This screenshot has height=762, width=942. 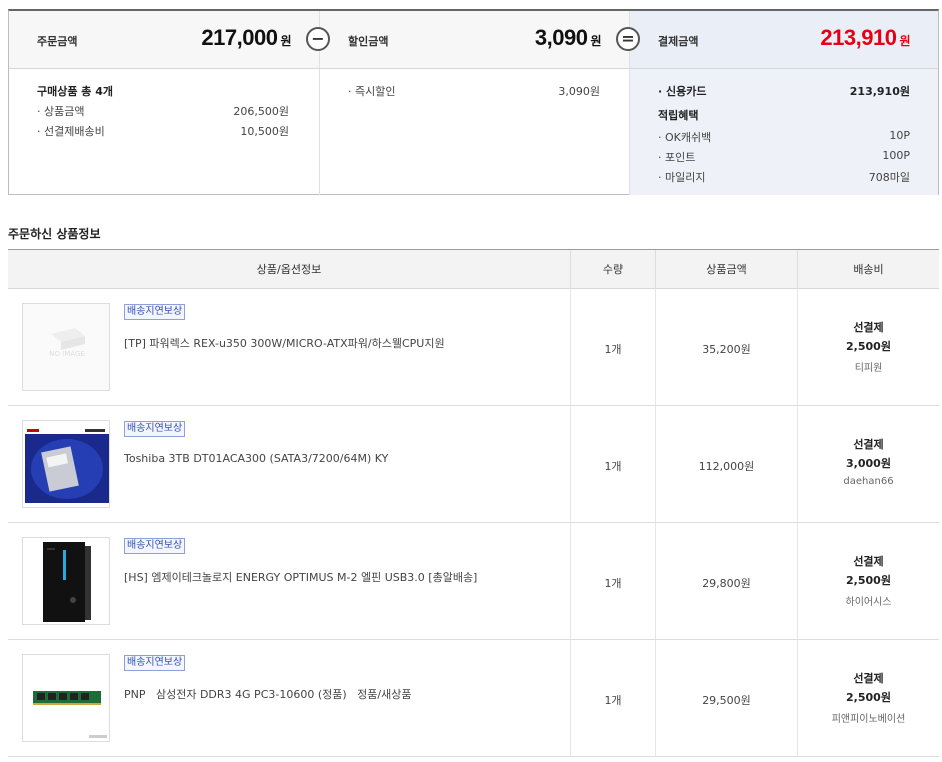 I want to click on no-image-icon: NO IMAGE, so click(x=66, y=347).